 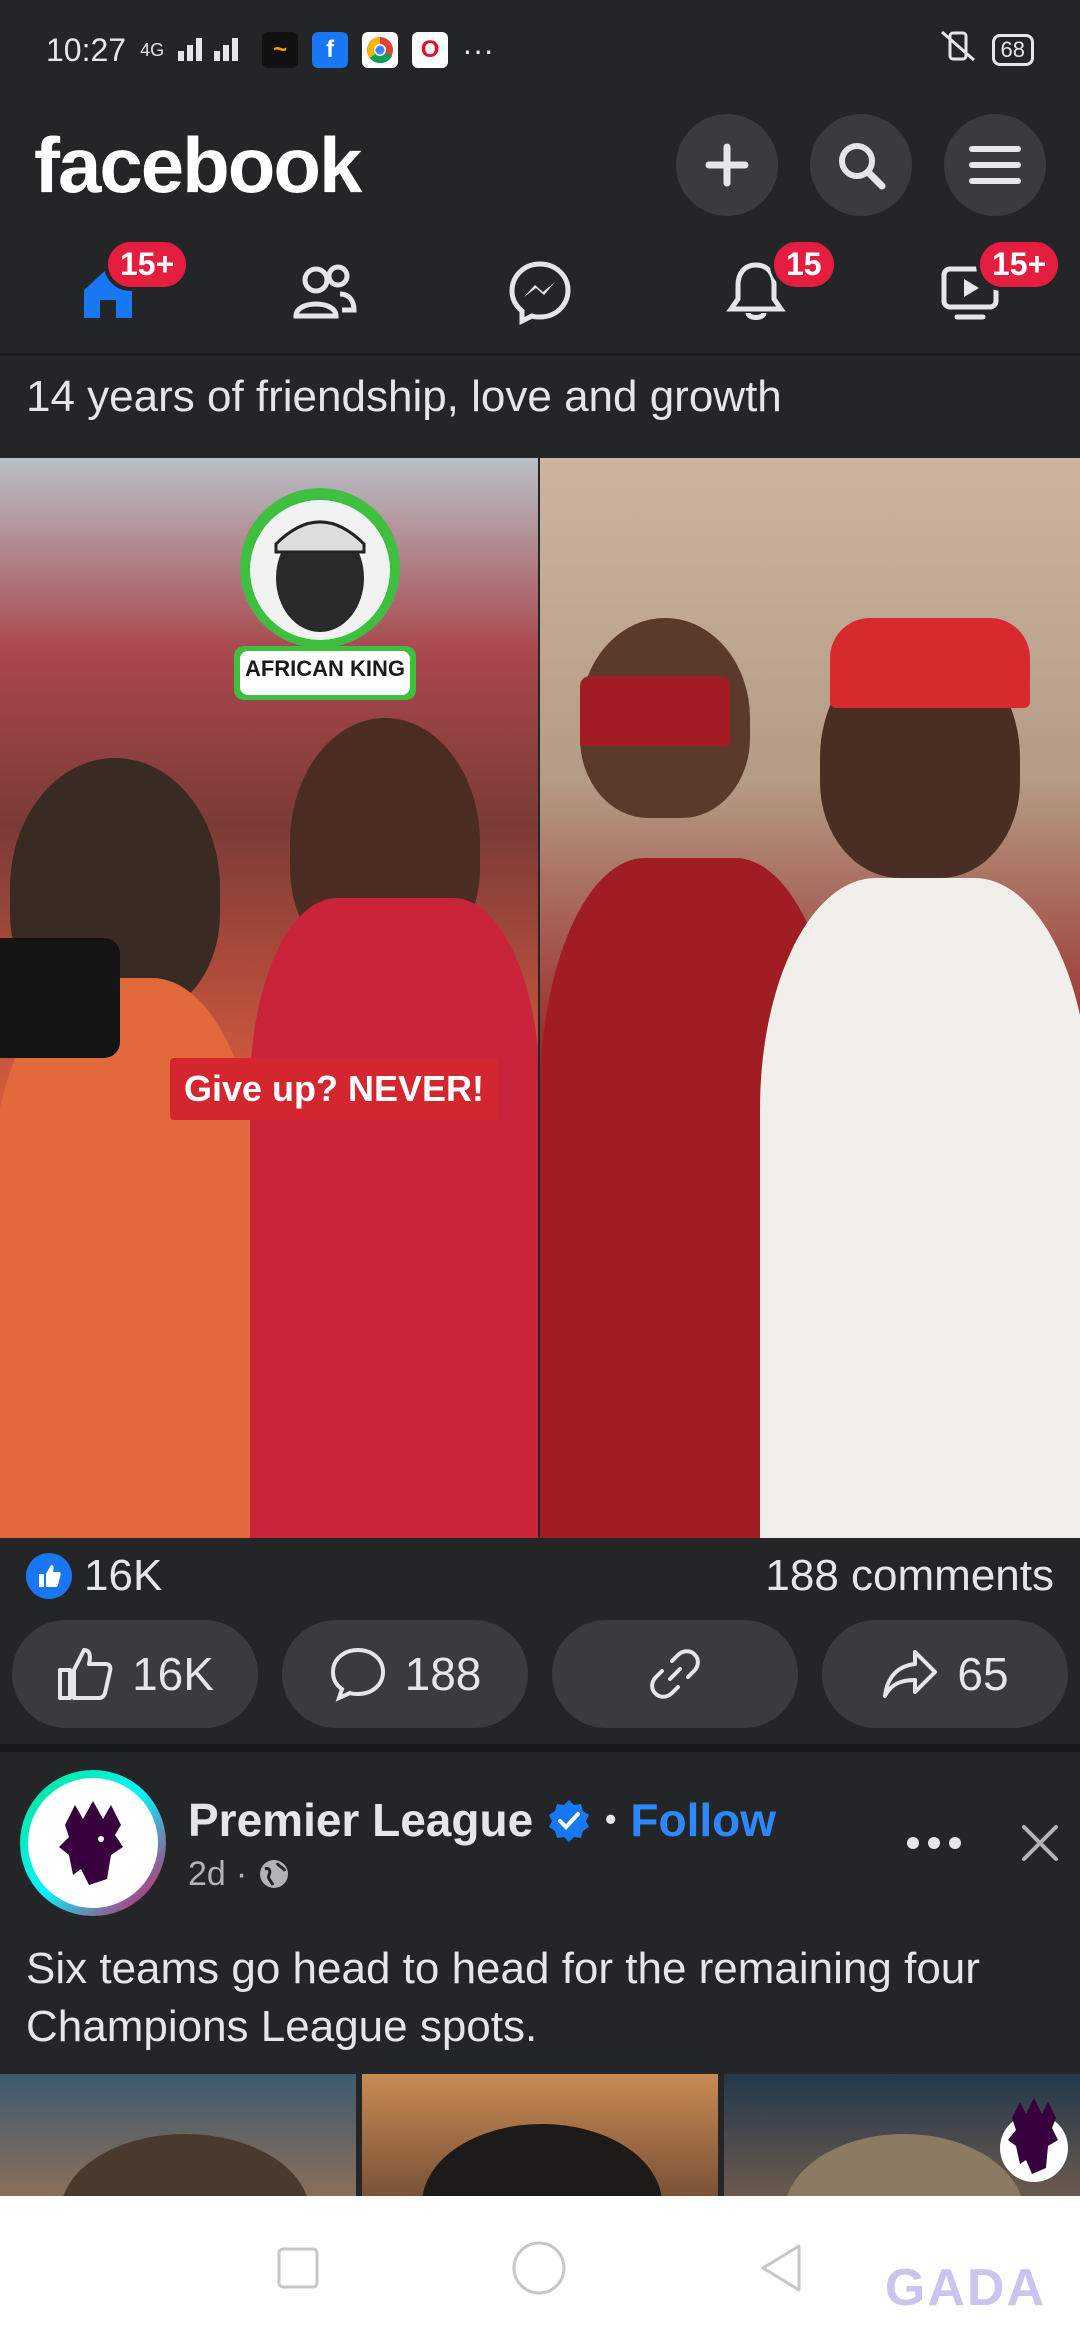 What do you see at coordinates (804, 264) in the screenshot?
I see `notifications-badge: 15` at bounding box center [804, 264].